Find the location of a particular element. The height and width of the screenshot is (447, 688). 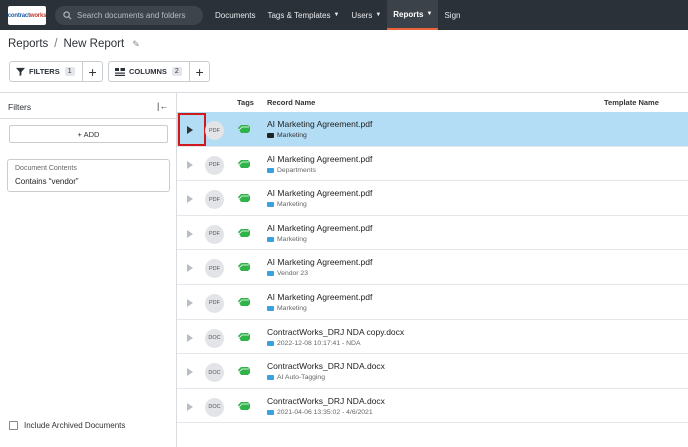

table-row: PDF AI Marketing Agreement.pdf Vendor 23 is located at coordinates (432, 267).